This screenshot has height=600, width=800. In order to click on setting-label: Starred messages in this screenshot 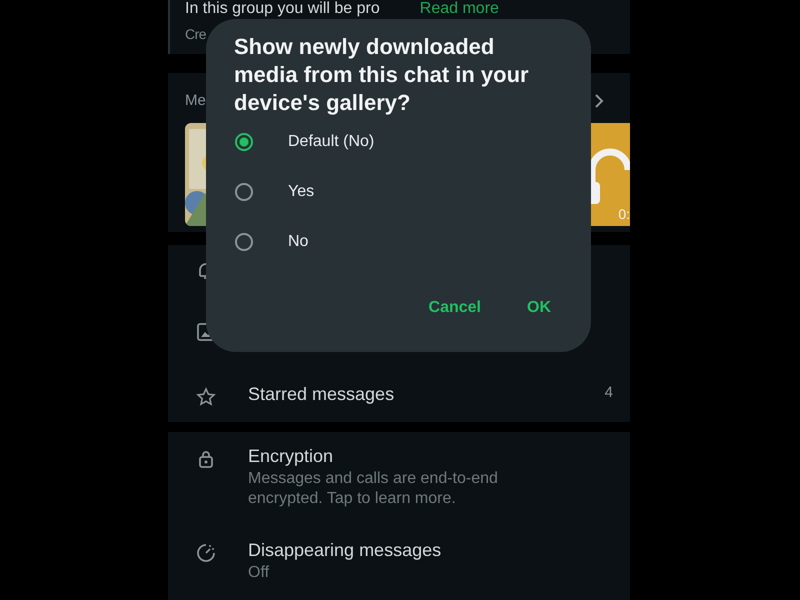, I will do `click(426, 394)`.